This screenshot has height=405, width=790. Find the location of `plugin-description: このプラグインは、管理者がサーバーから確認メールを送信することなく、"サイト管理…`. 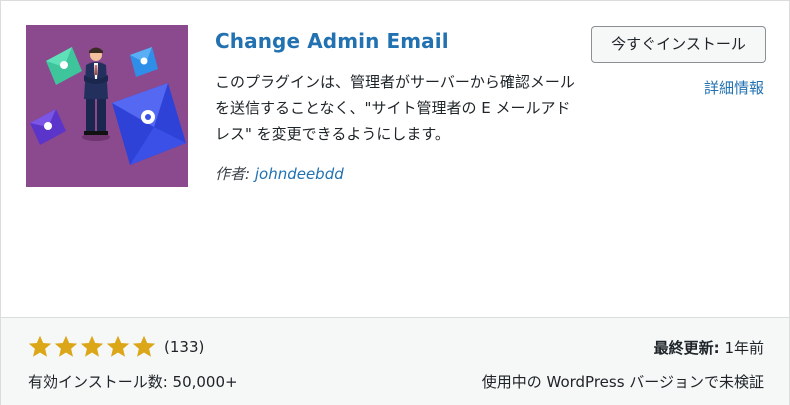

plugin-description: このプラグインは、管理者がサーバーから確認メールを送信することなく、"サイト管理… is located at coordinates (395, 108).